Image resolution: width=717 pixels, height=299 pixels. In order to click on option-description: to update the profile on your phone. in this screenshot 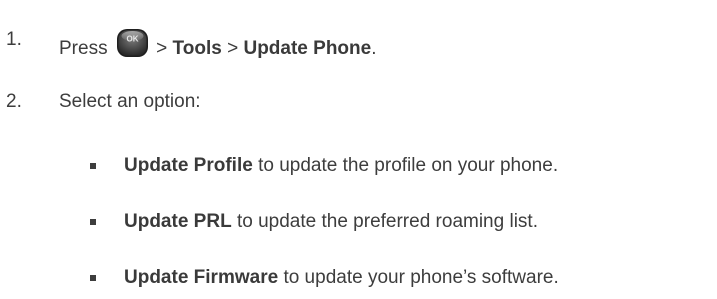, I will do `click(408, 165)`.